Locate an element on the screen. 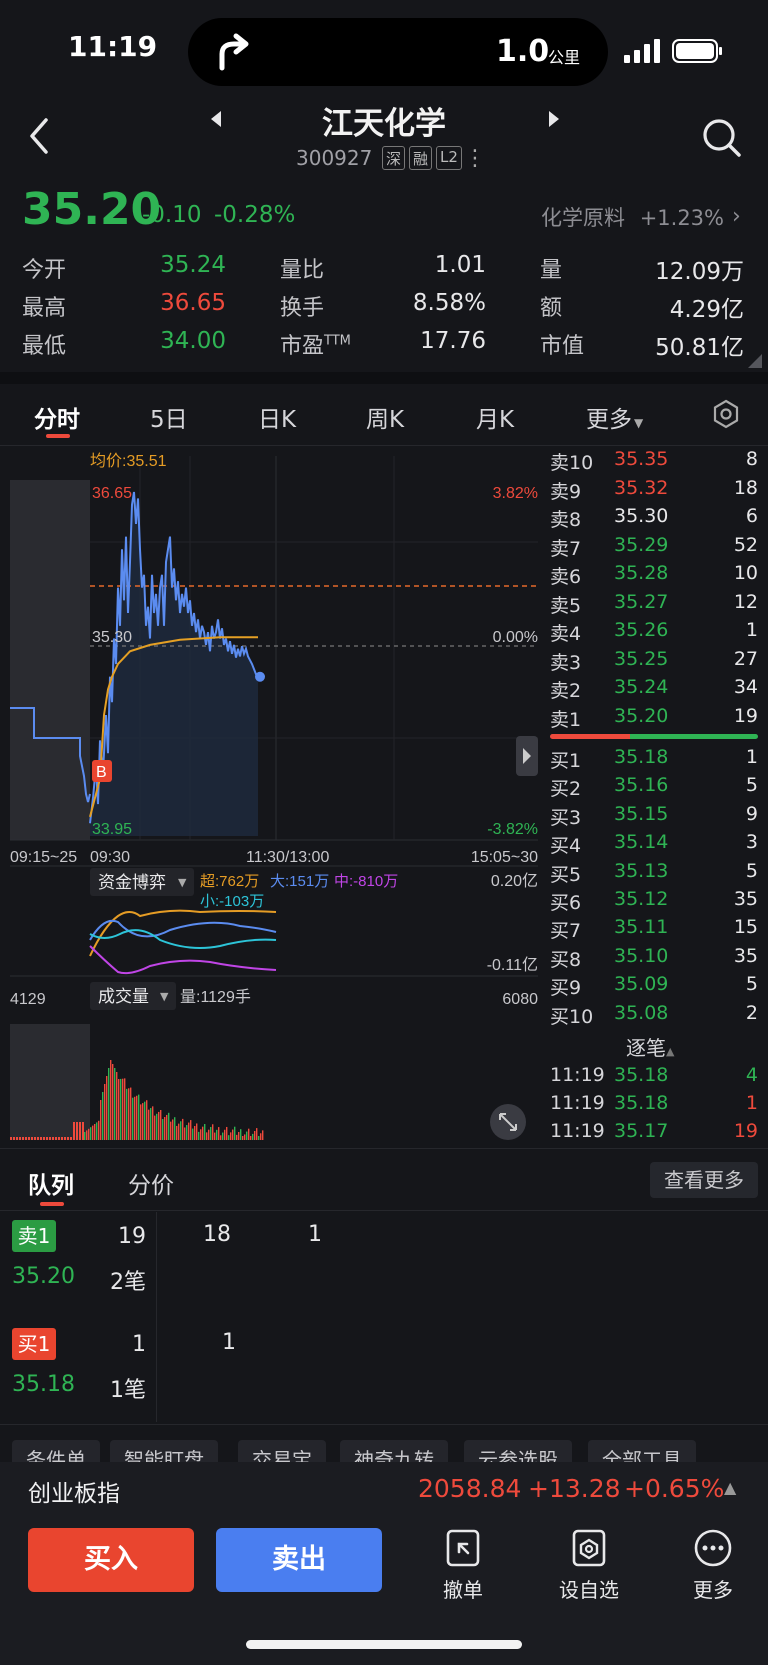 This screenshot has width=768, height=1665. stock-name: 江天化学 is located at coordinates (384, 124).